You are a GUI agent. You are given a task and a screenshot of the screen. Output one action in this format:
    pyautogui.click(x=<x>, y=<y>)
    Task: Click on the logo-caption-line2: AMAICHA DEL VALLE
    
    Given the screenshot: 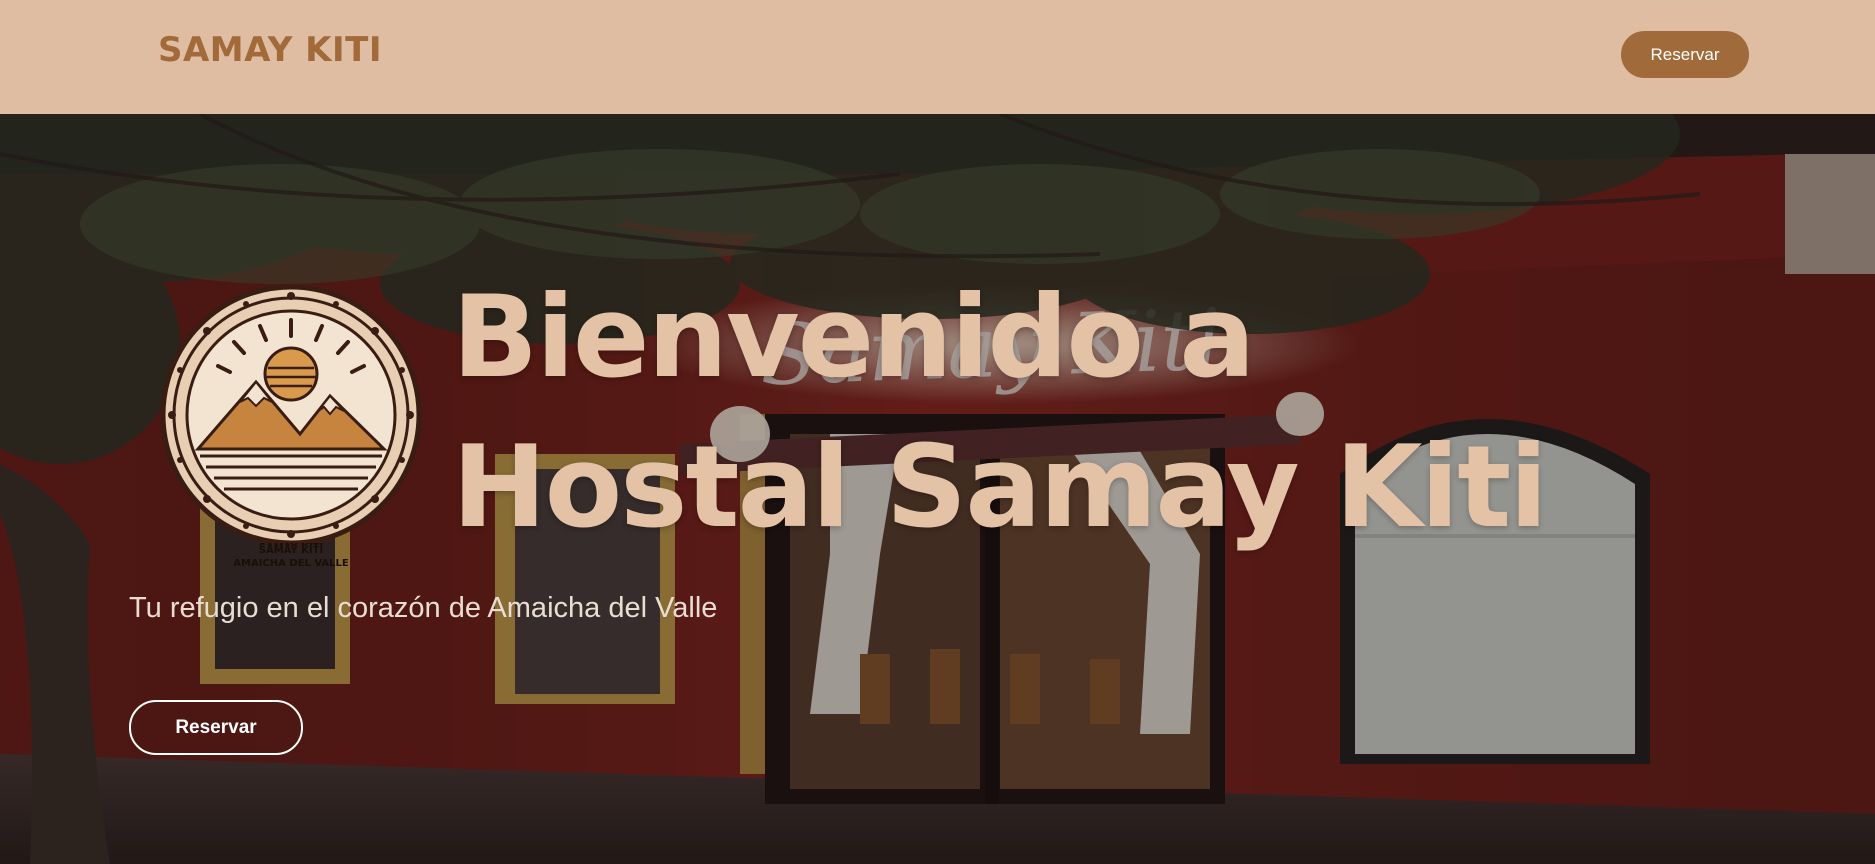 What is the action you would take?
    pyautogui.click(x=291, y=563)
    